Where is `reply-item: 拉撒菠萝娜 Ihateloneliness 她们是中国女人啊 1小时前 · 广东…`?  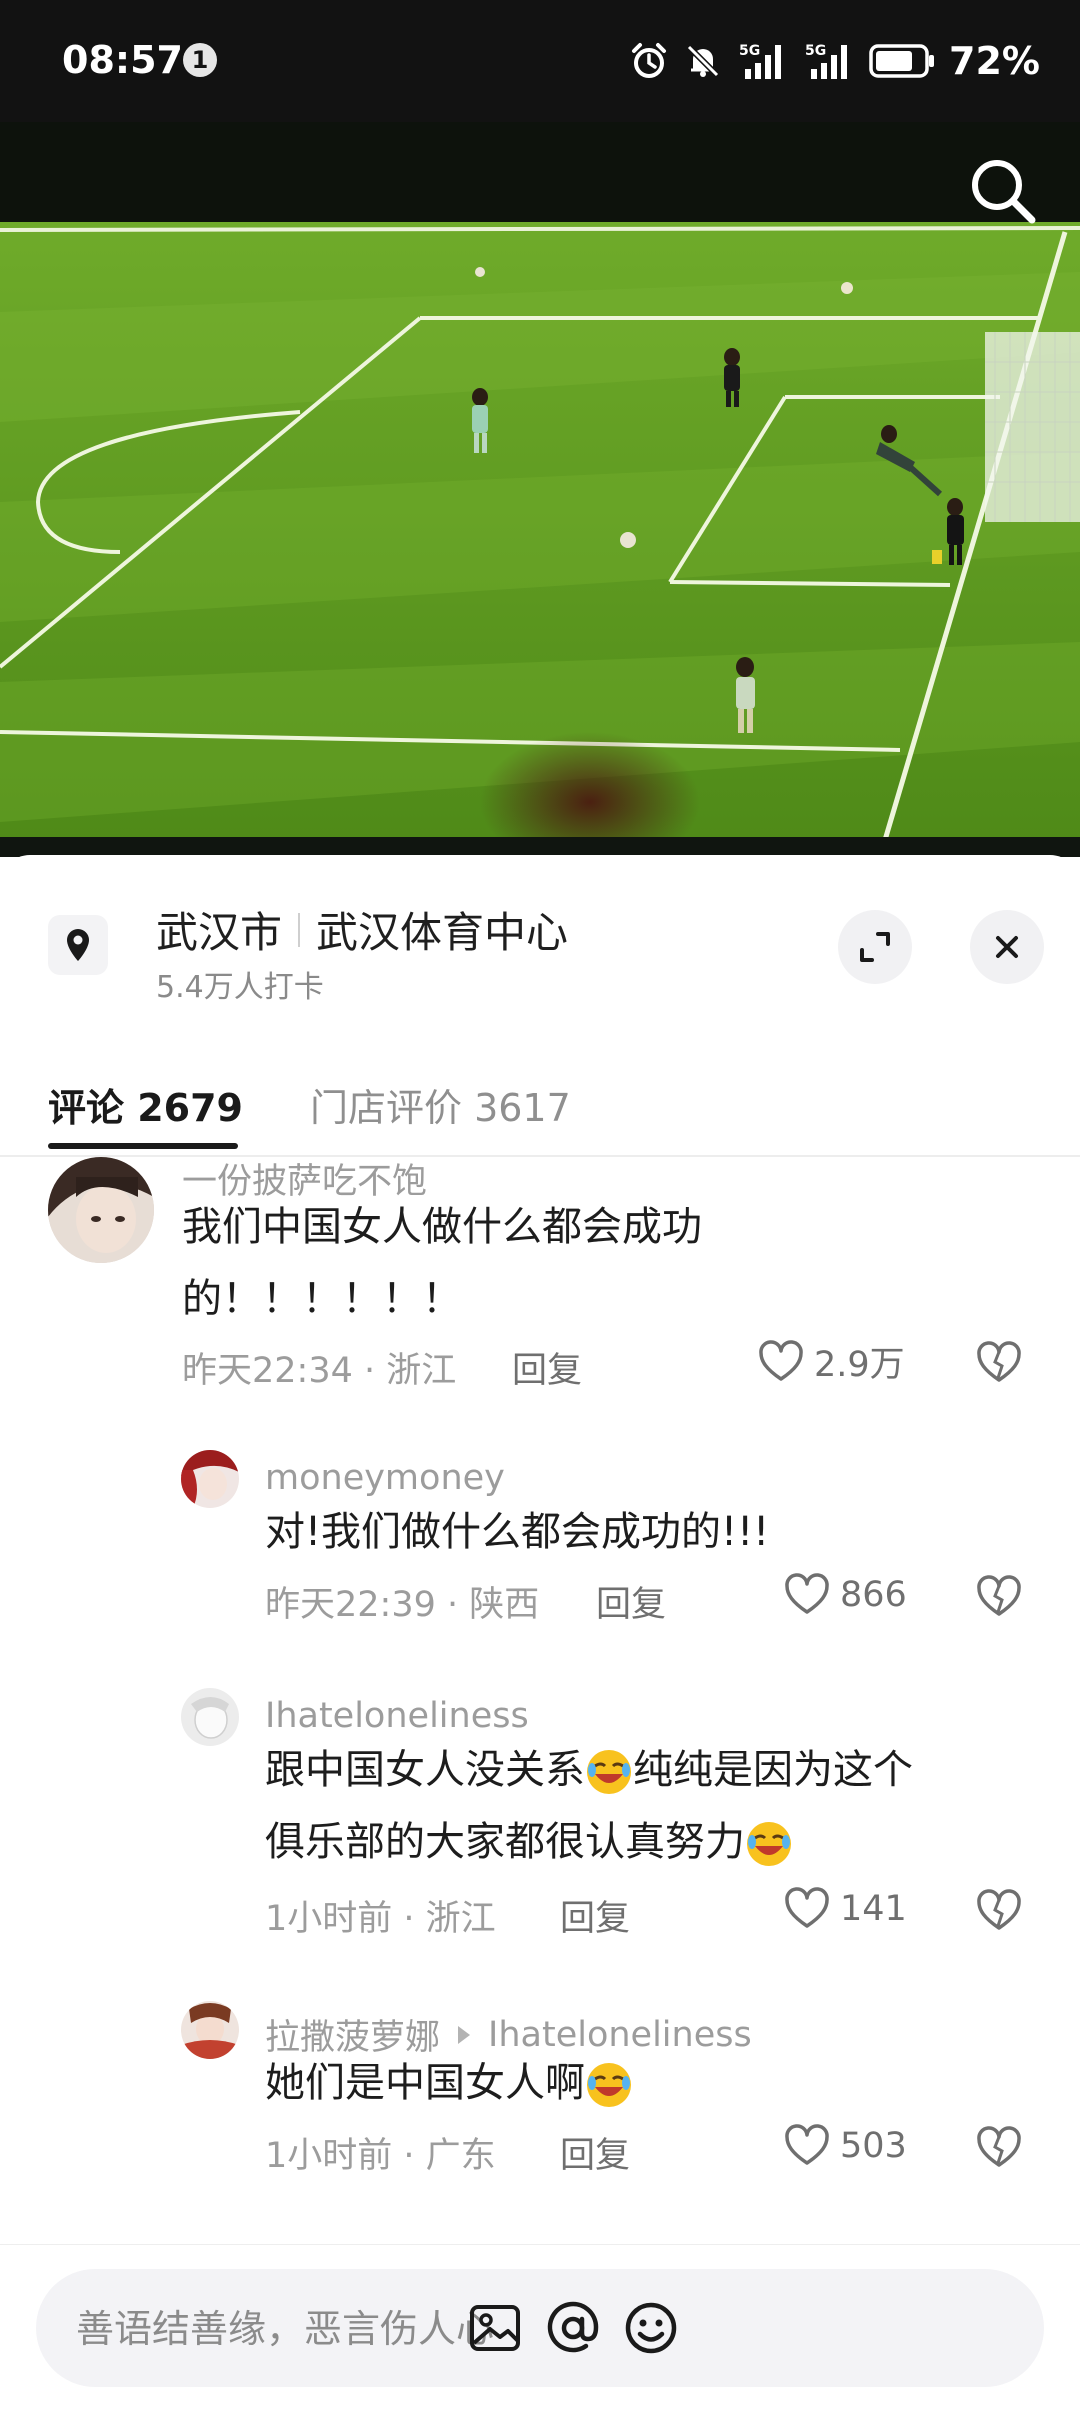
reply-item: 拉撒菠萝娜 Ihateloneliness 她们是中国女人啊 1小时前 · 广东… is located at coordinates (540, 2101).